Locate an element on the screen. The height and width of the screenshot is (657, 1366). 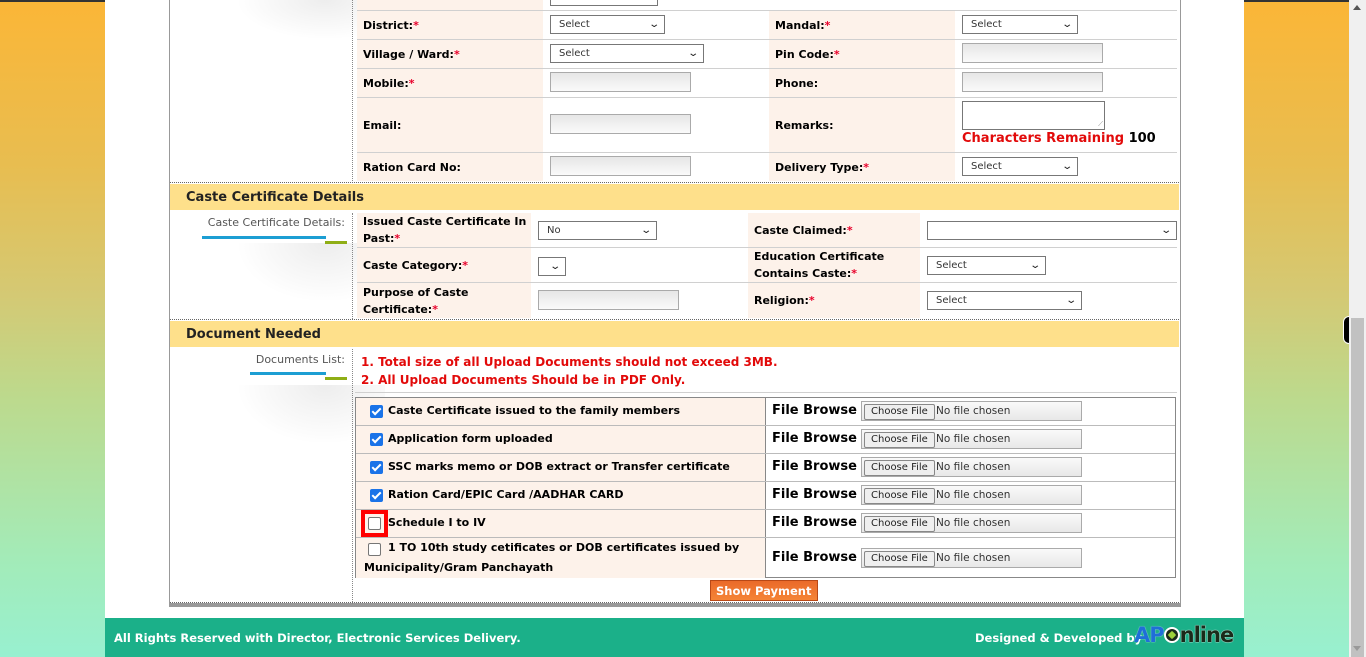
page-scrollbar is located at coordinates (1357, 328).